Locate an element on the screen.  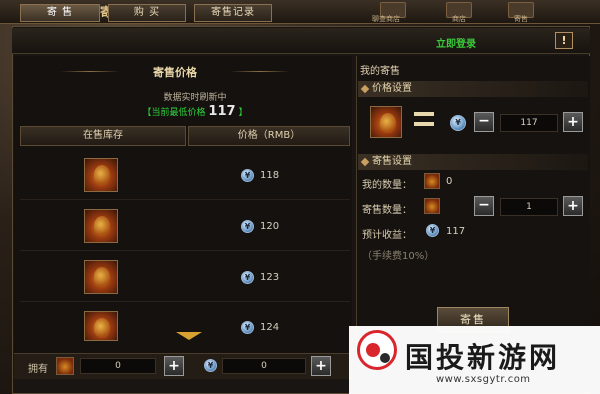
quantity-item-icon is located at coordinates (432, 181).